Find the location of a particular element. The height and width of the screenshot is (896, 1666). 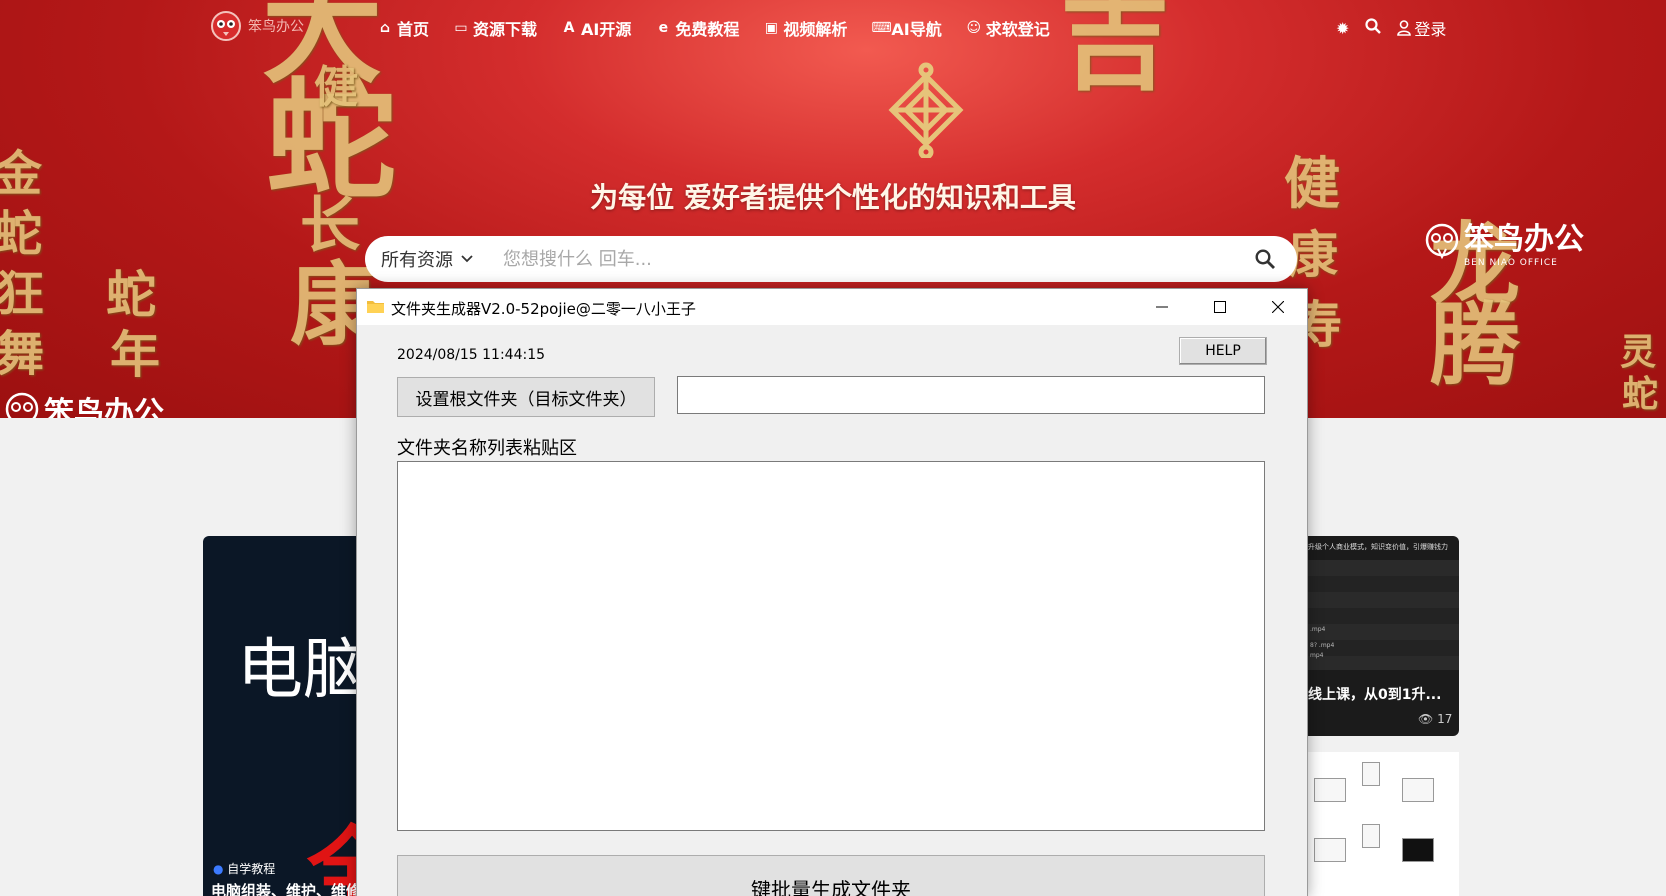

nav-label: 视频解析 is located at coordinates (815, 29).